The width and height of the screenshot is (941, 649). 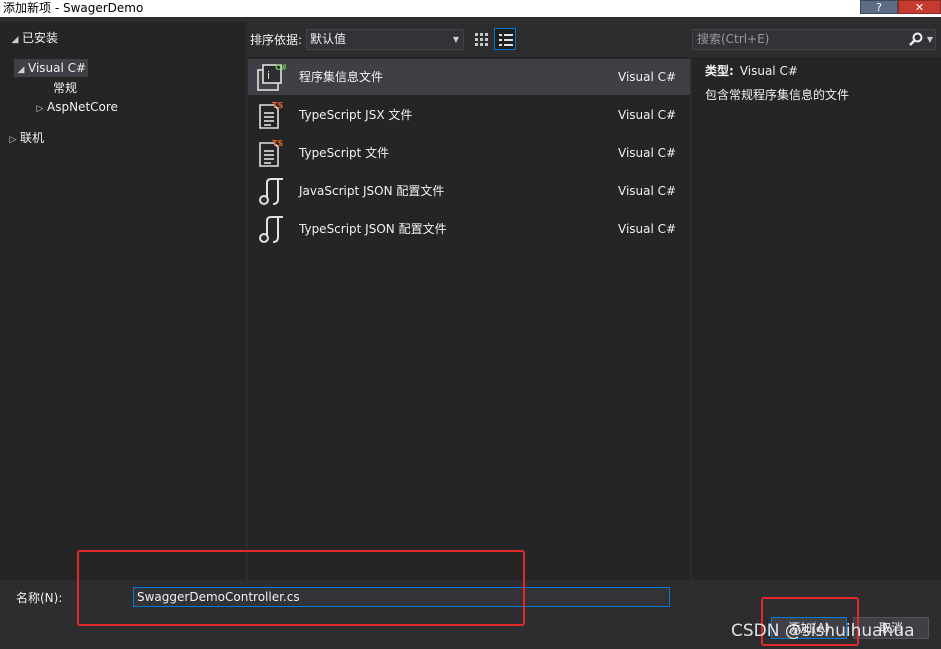 I want to click on list-view-button, so click(x=505, y=39).